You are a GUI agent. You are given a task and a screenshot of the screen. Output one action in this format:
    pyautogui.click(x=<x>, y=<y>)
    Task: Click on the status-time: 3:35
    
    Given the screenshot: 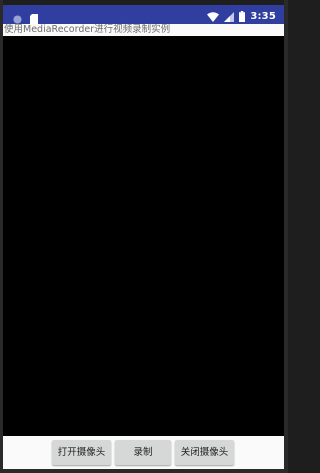 What is the action you would take?
    pyautogui.click(x=263, y=16)
    